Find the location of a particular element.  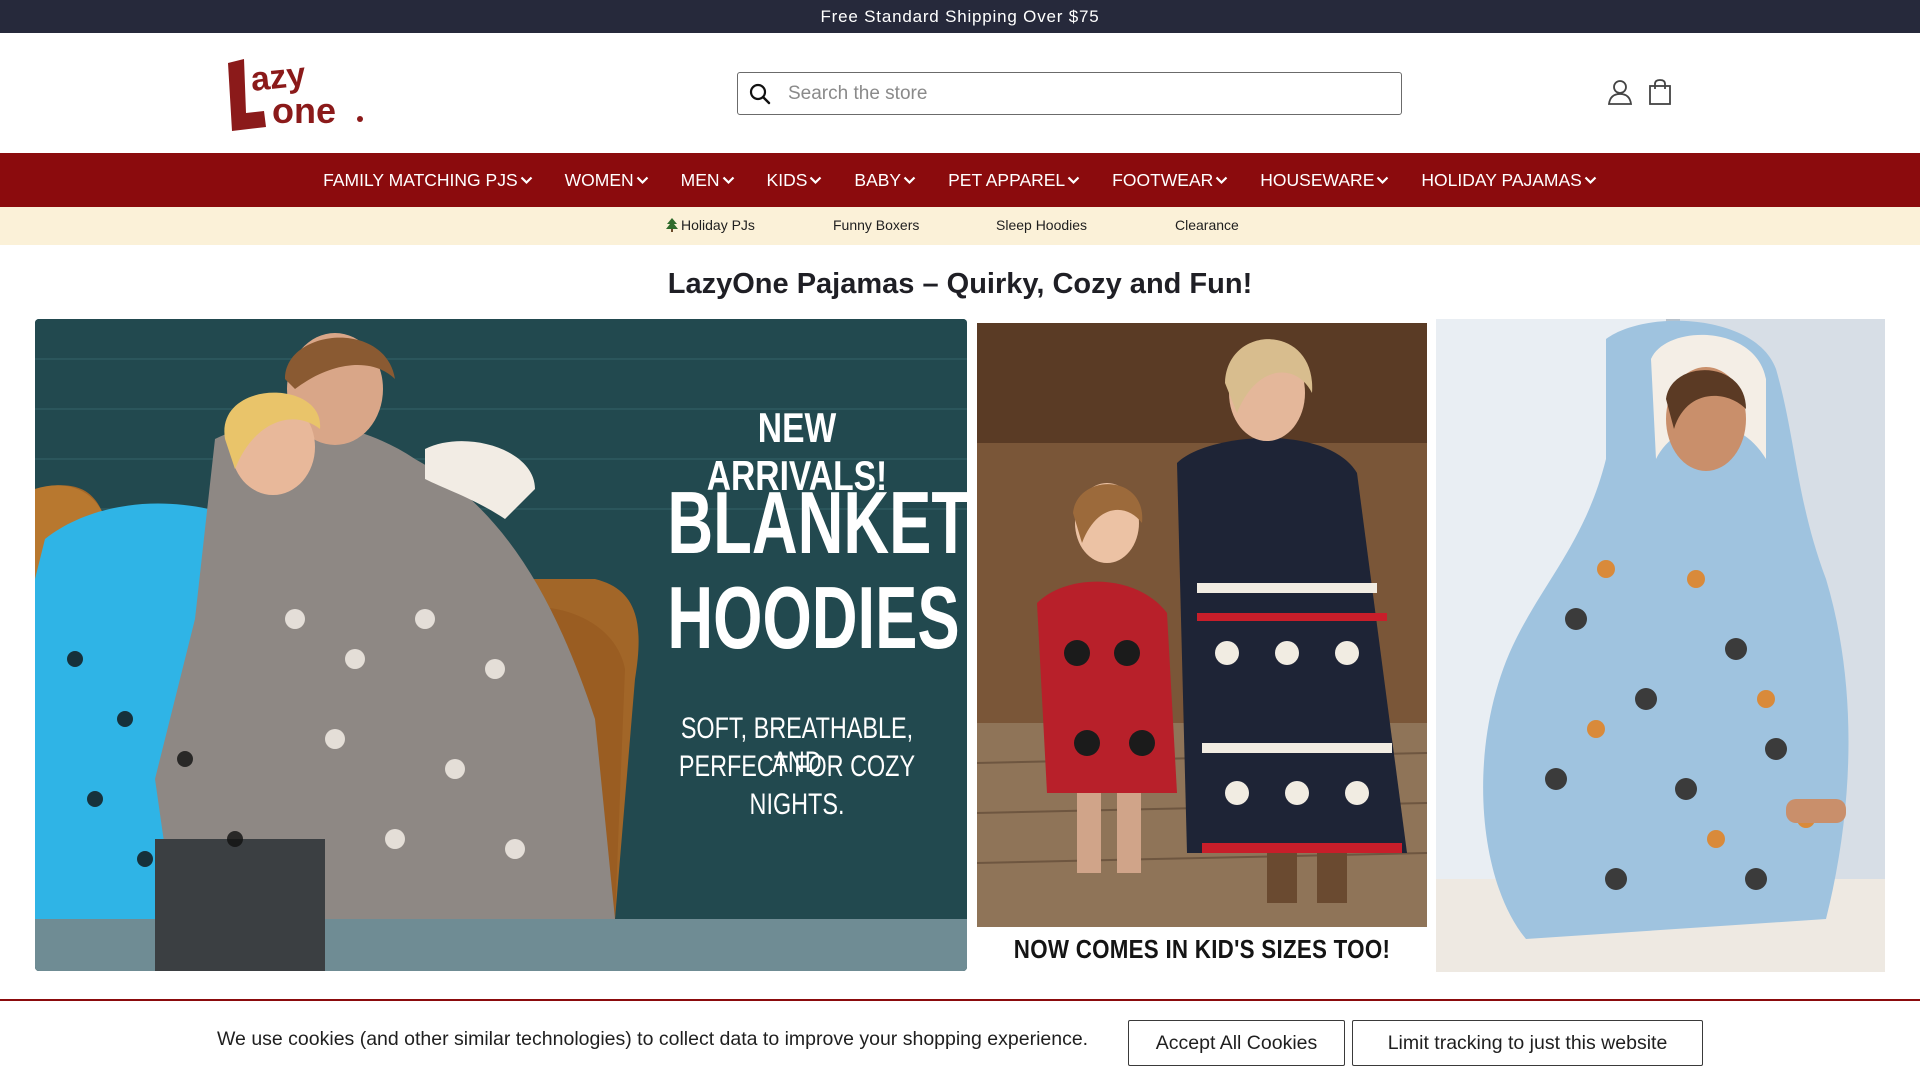

nav-item-houseware: HOUSEWARE is located at coordinates (1324, 180).